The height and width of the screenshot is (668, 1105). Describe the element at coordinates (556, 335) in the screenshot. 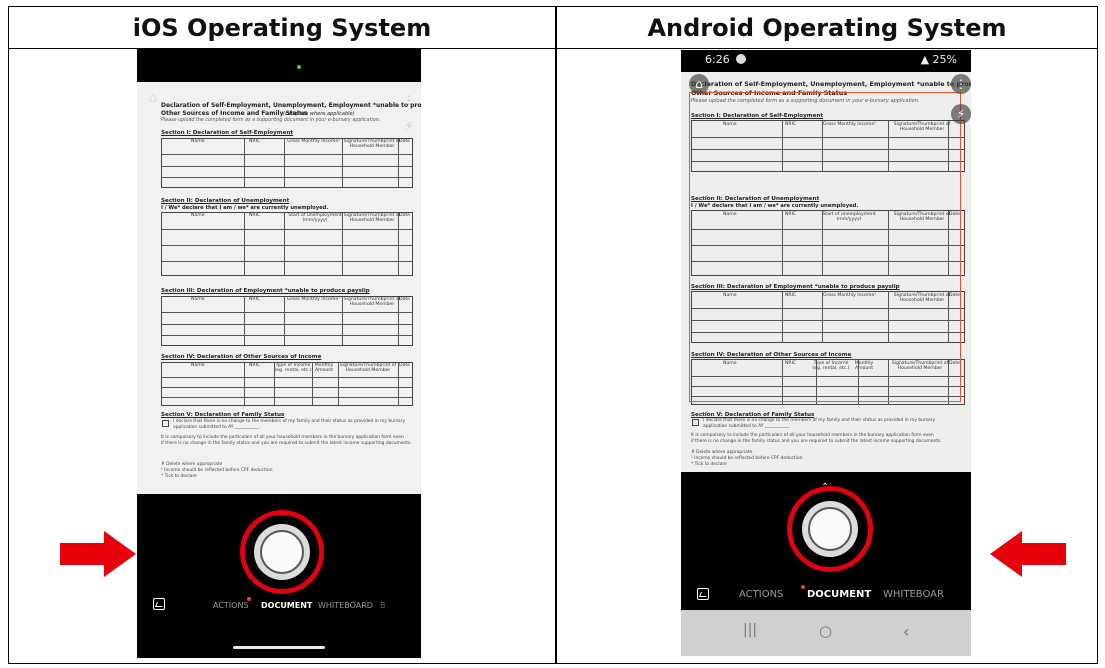

I see `column-divider` at that location.